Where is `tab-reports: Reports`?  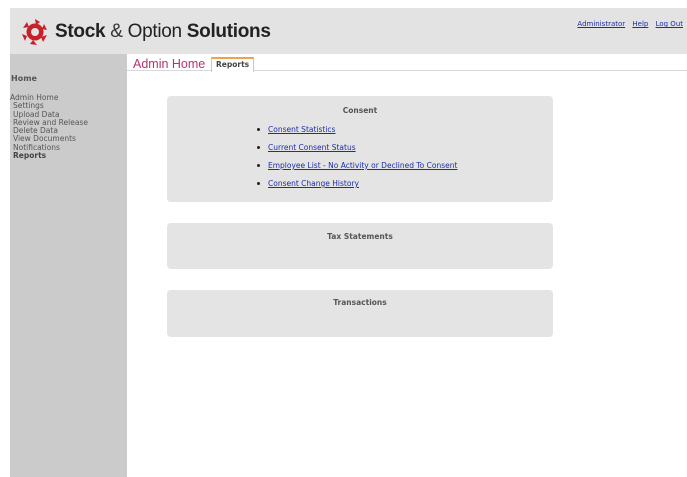
tab-reports: Reports is located at coordinates (233, 64).